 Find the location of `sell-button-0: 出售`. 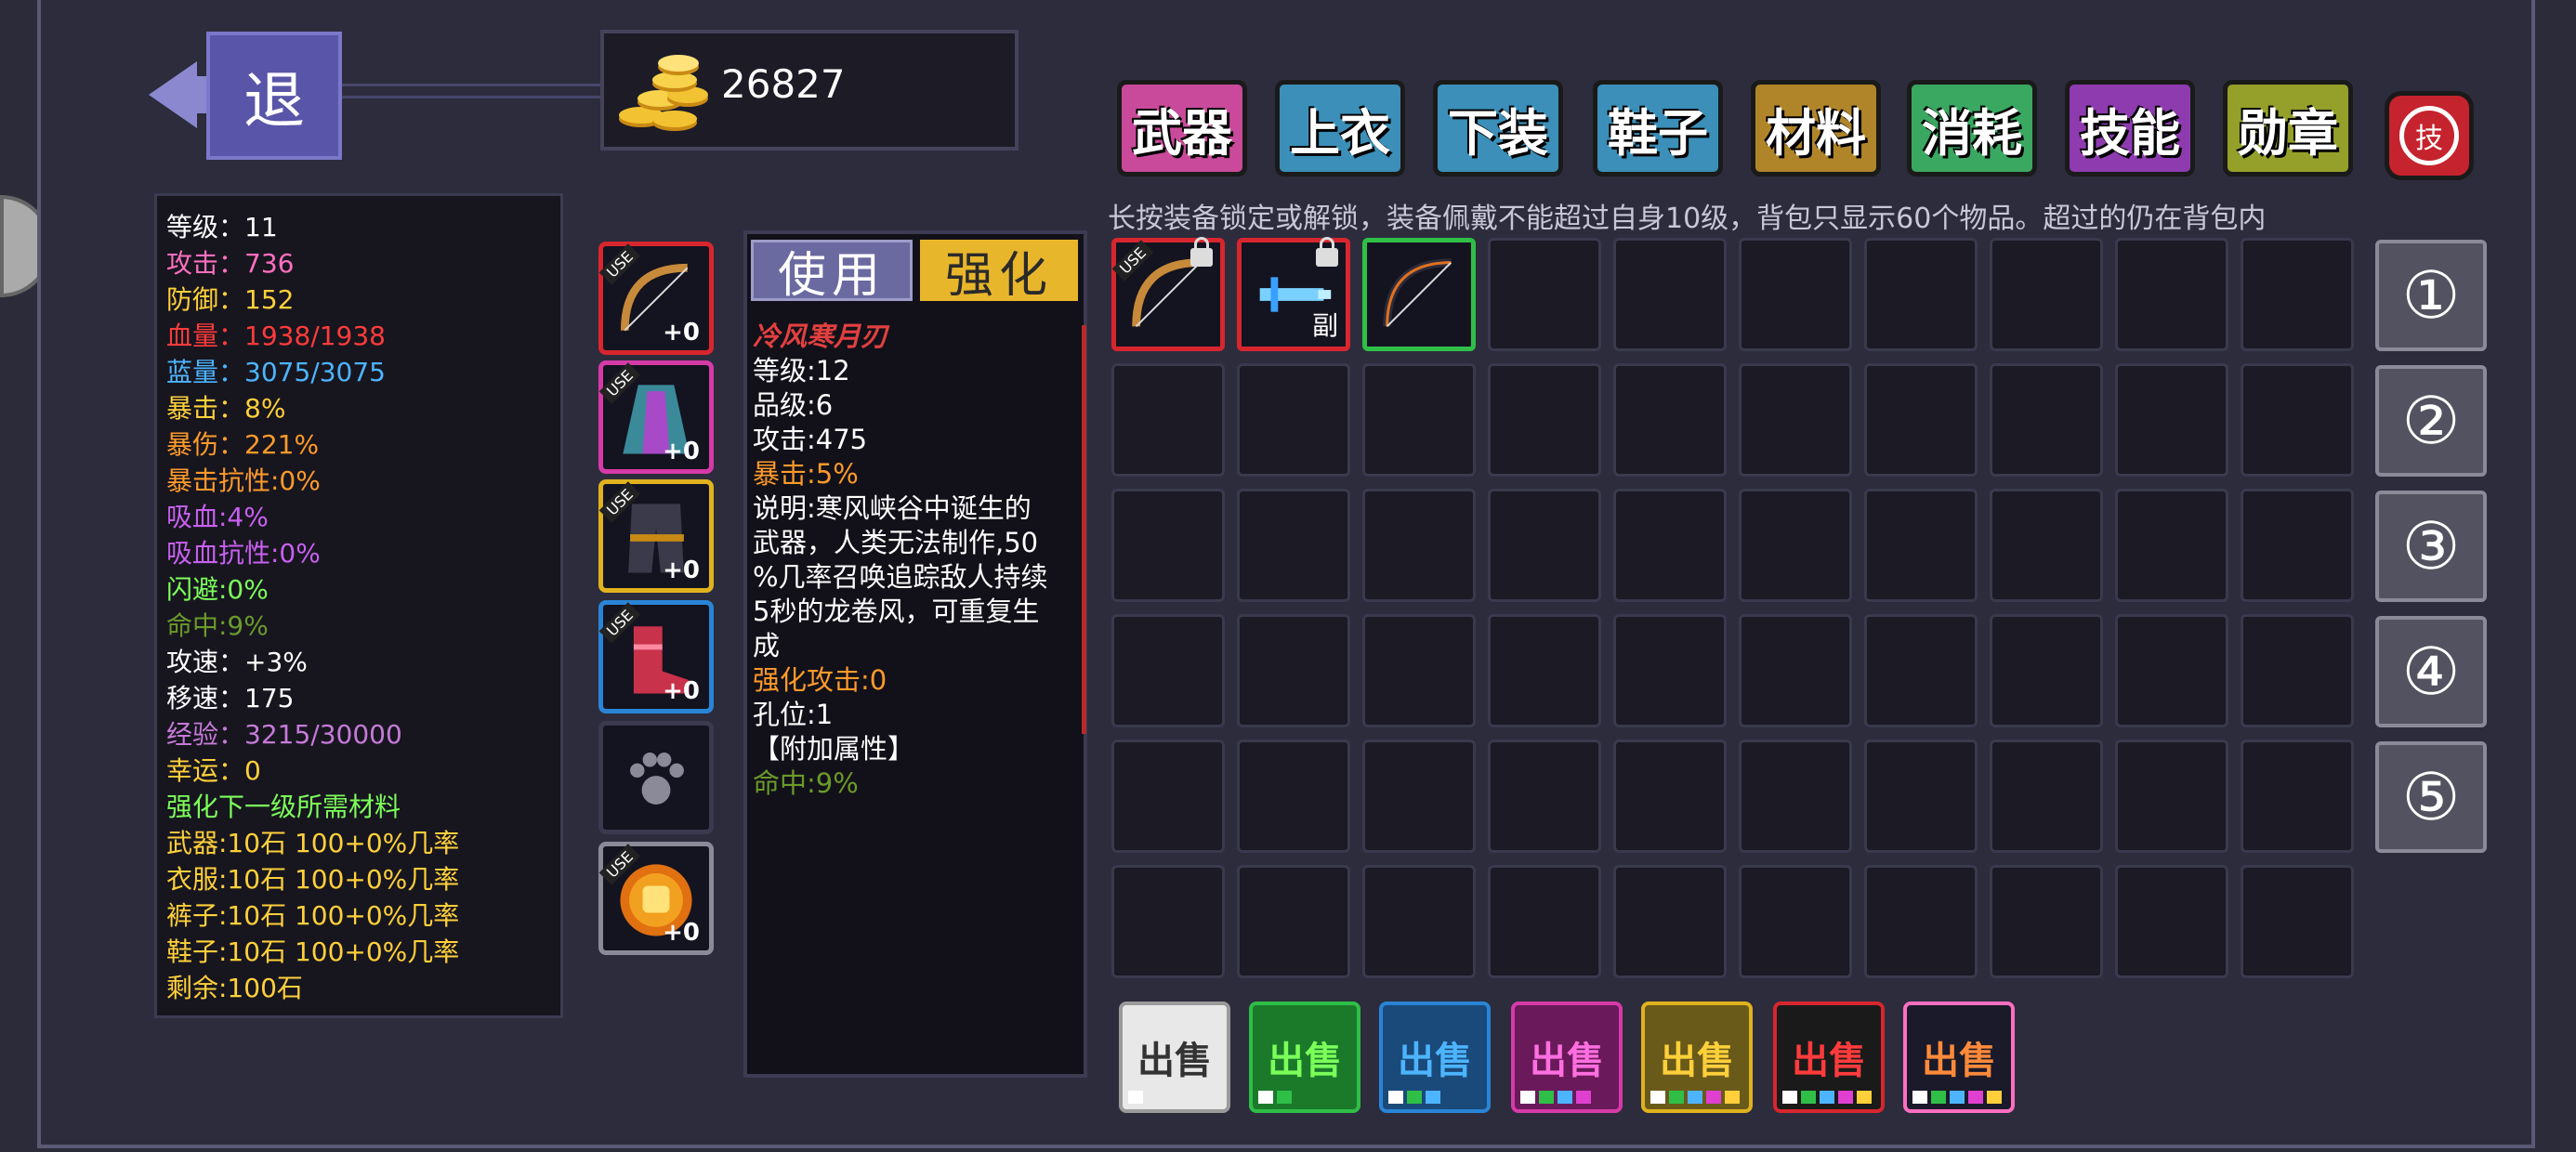

sell-button-0: 出售 is located at coordinates (1174, 1057).